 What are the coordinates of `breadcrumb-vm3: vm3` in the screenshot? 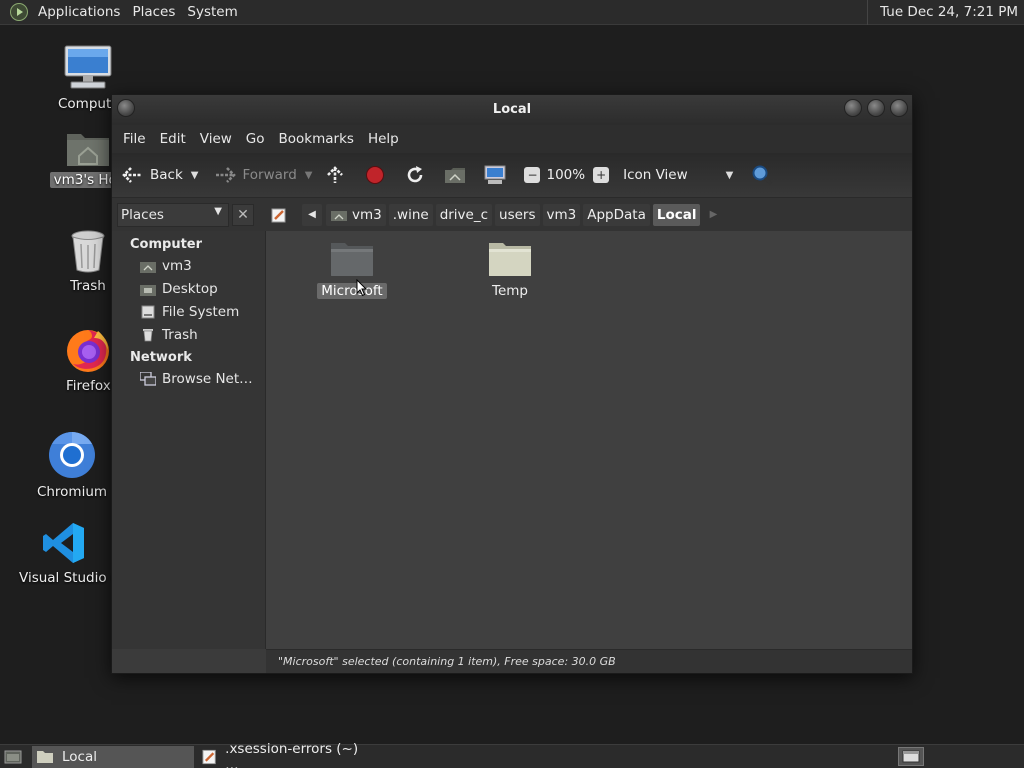 It's located at (561, 214).